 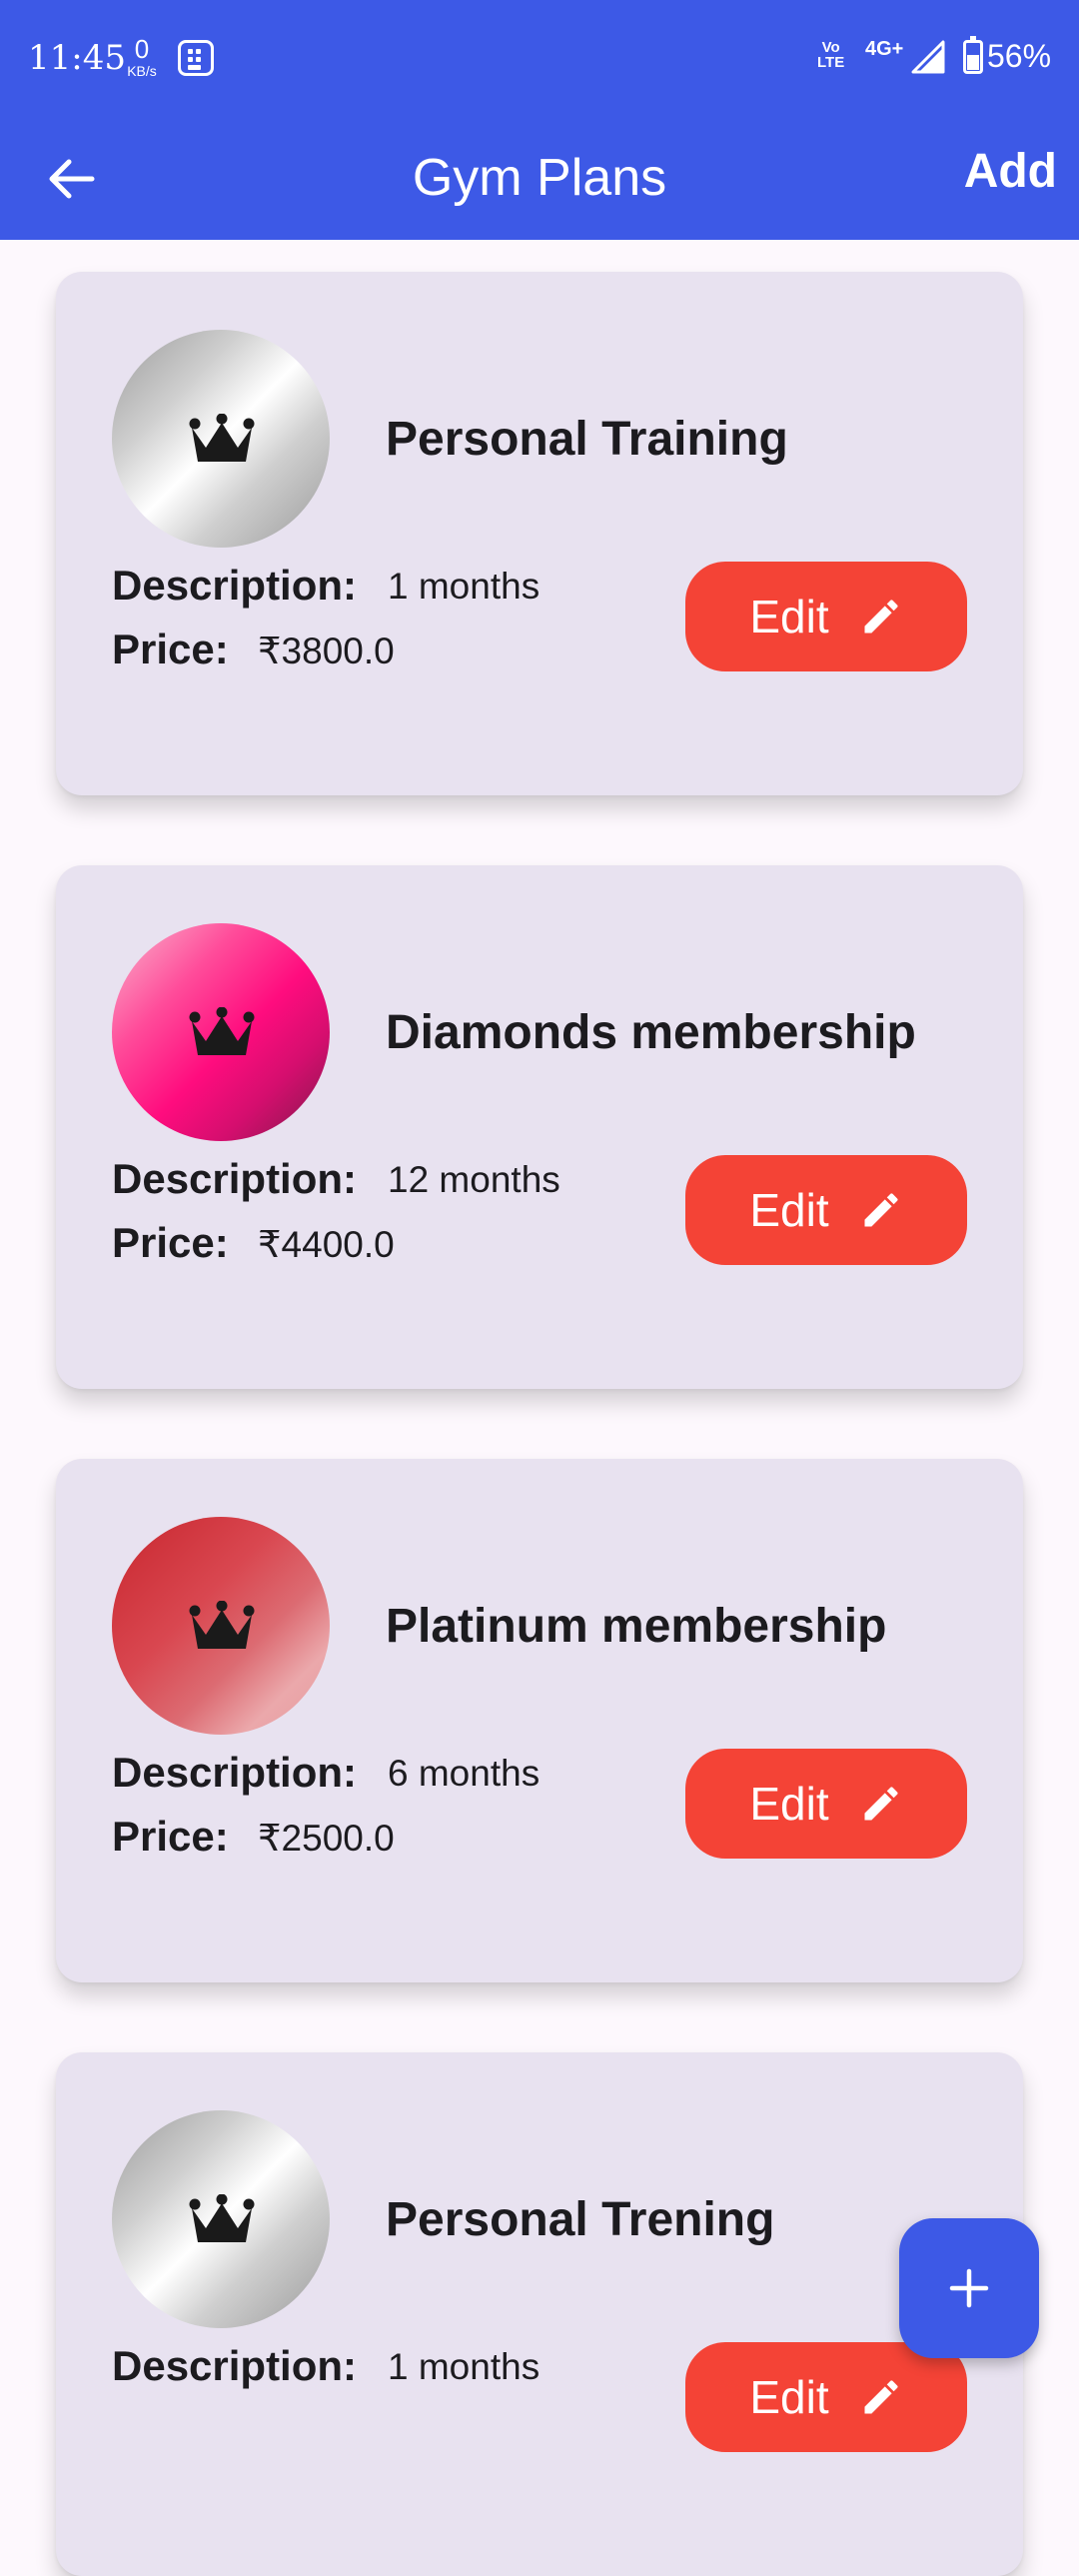 I want to click on volte-icon: Vo LTE, so click(x=830, y=55).